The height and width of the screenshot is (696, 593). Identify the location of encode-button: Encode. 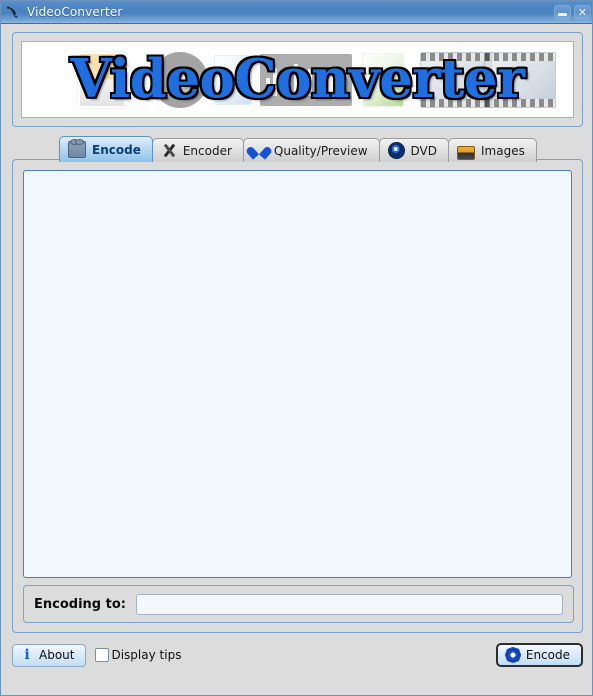
(539, 655).